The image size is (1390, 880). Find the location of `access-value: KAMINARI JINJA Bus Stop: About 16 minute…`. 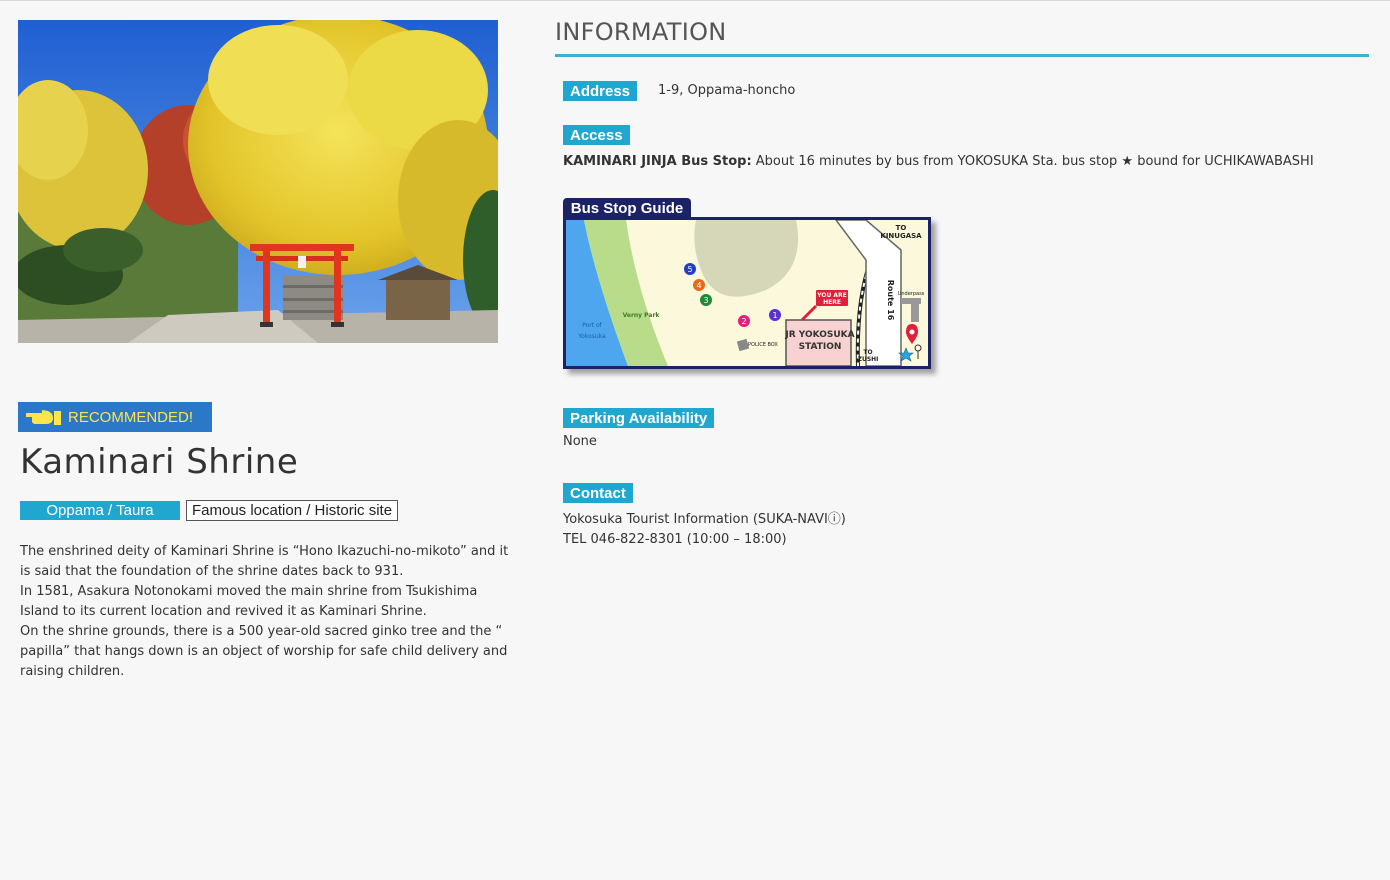

access-value: KAMINARI JINJA Bus Stop: About 16 minute… is located at coordinates (938, 161).